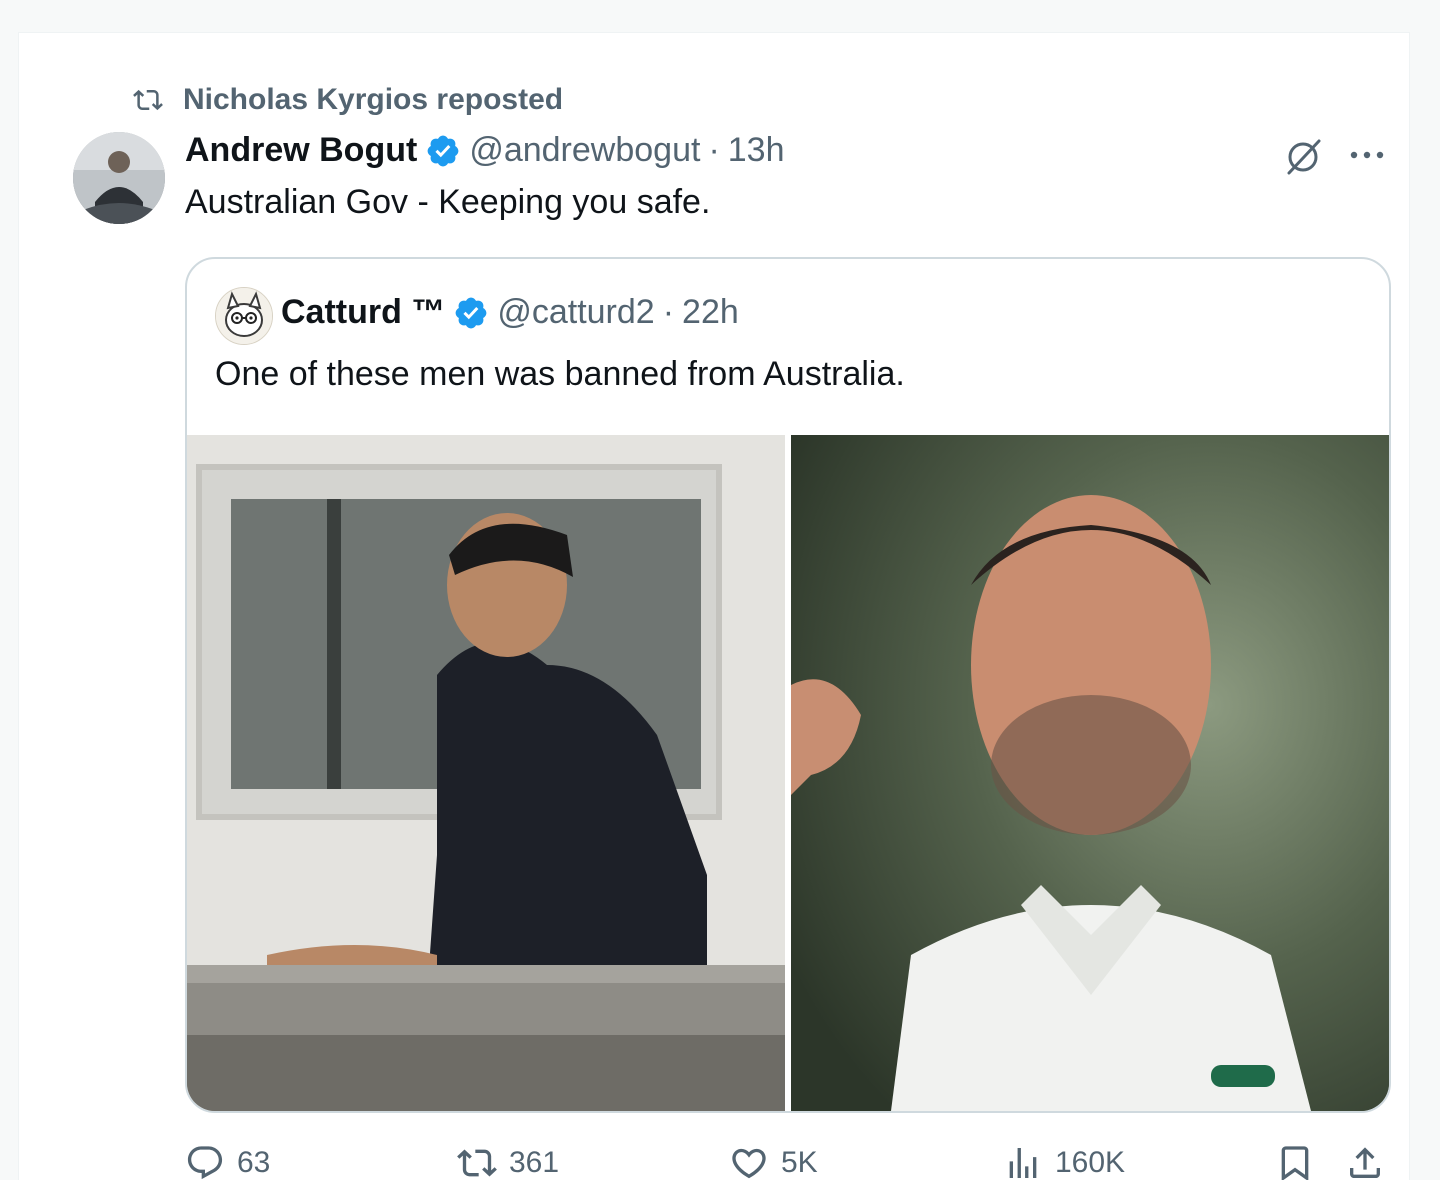  I want to click on share-button, so click(1365, 1158).